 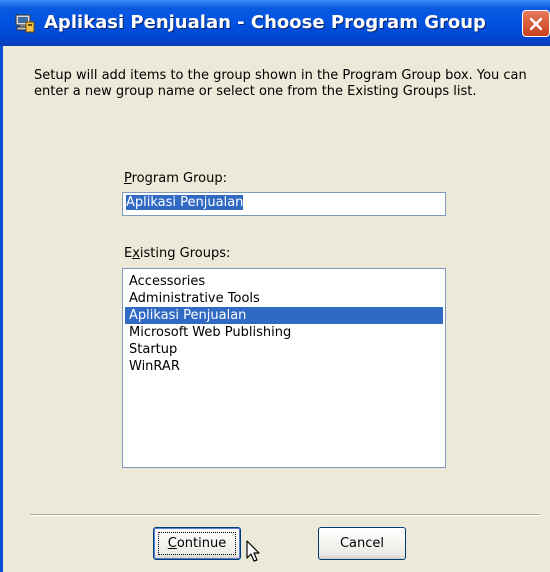 I want to click on existing-groups-label: Existing Groups:, so click(x=177, y=253).